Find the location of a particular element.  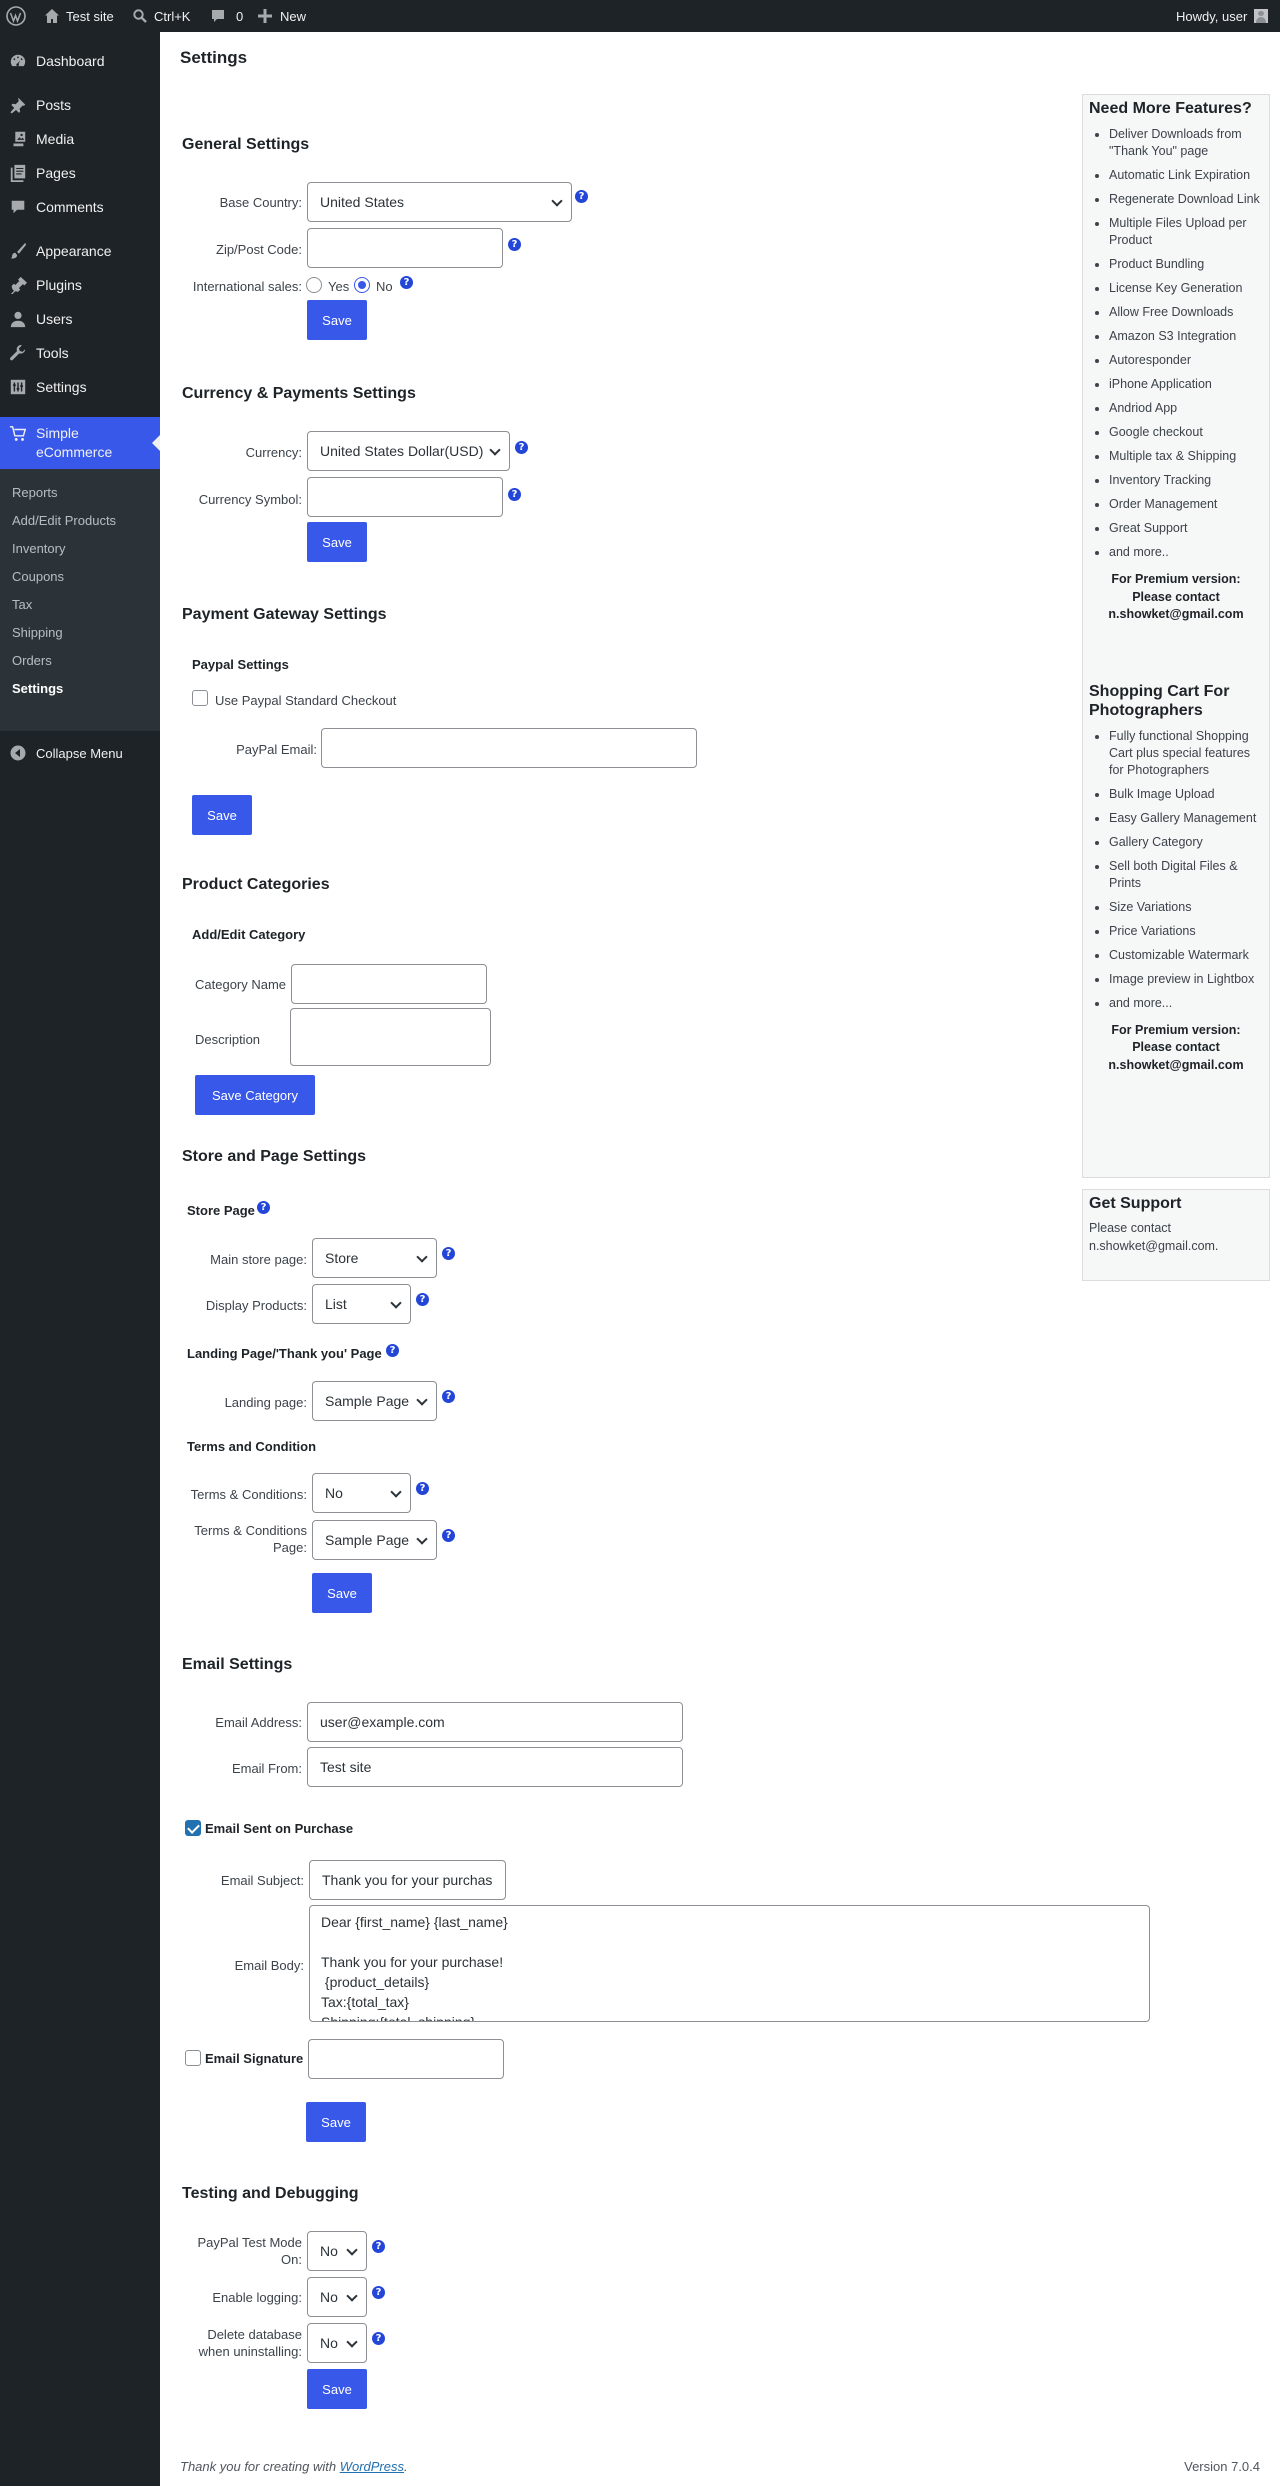

main-store-page-select: Store is located at coordinates (374, 1258).